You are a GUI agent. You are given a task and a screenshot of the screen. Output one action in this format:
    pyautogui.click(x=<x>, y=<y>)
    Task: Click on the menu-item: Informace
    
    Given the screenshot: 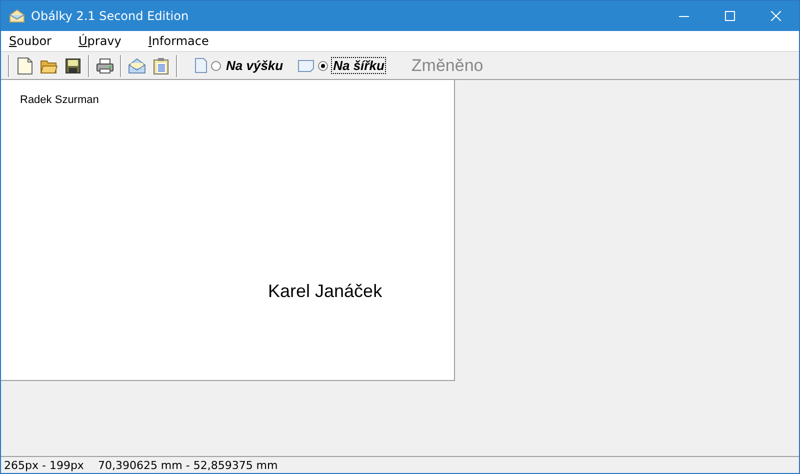 What is the action you would take?
    pyautogui.click(x=179, y=41)
    